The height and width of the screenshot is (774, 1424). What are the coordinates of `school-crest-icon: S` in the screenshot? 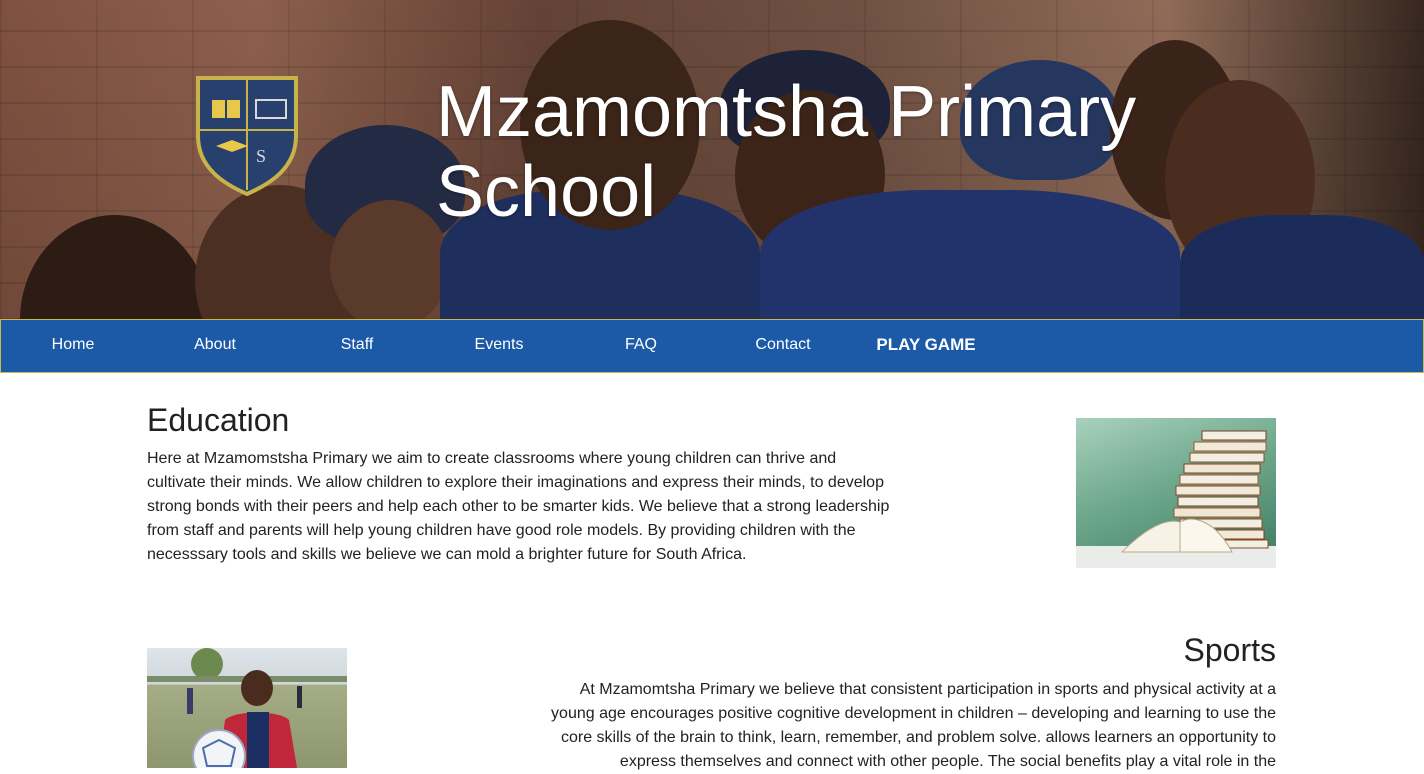 It's located at (247, 136).